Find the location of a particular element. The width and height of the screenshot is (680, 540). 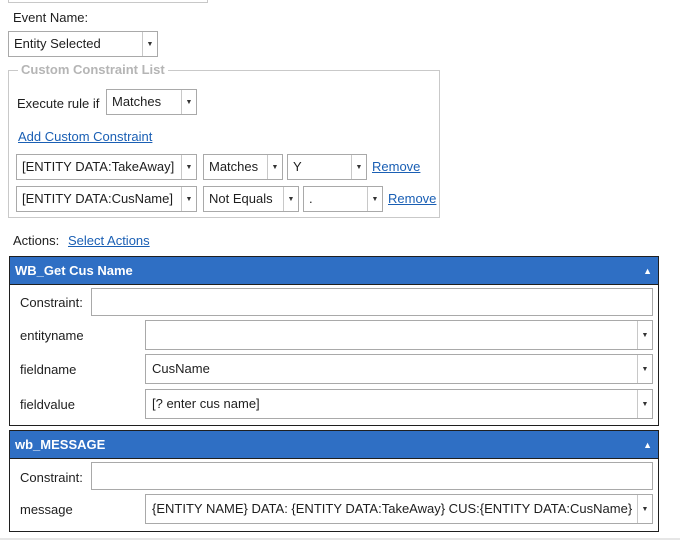

entityname-label: entityname is located at coordinates (52, 335).